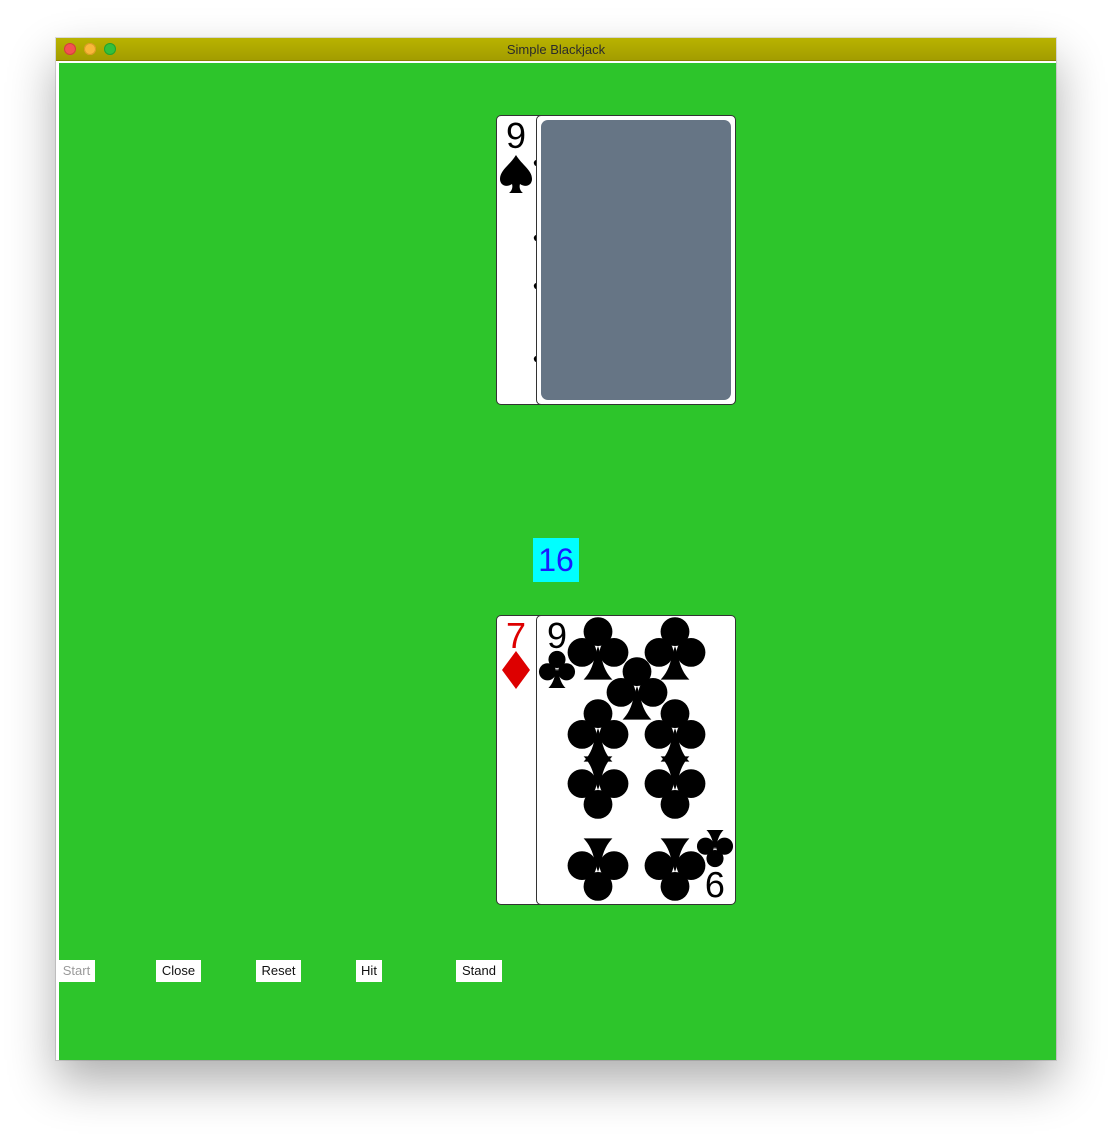  Describe the element at coordinates (178, 971) in the screenshot. I see `close-button: Close` at that location.